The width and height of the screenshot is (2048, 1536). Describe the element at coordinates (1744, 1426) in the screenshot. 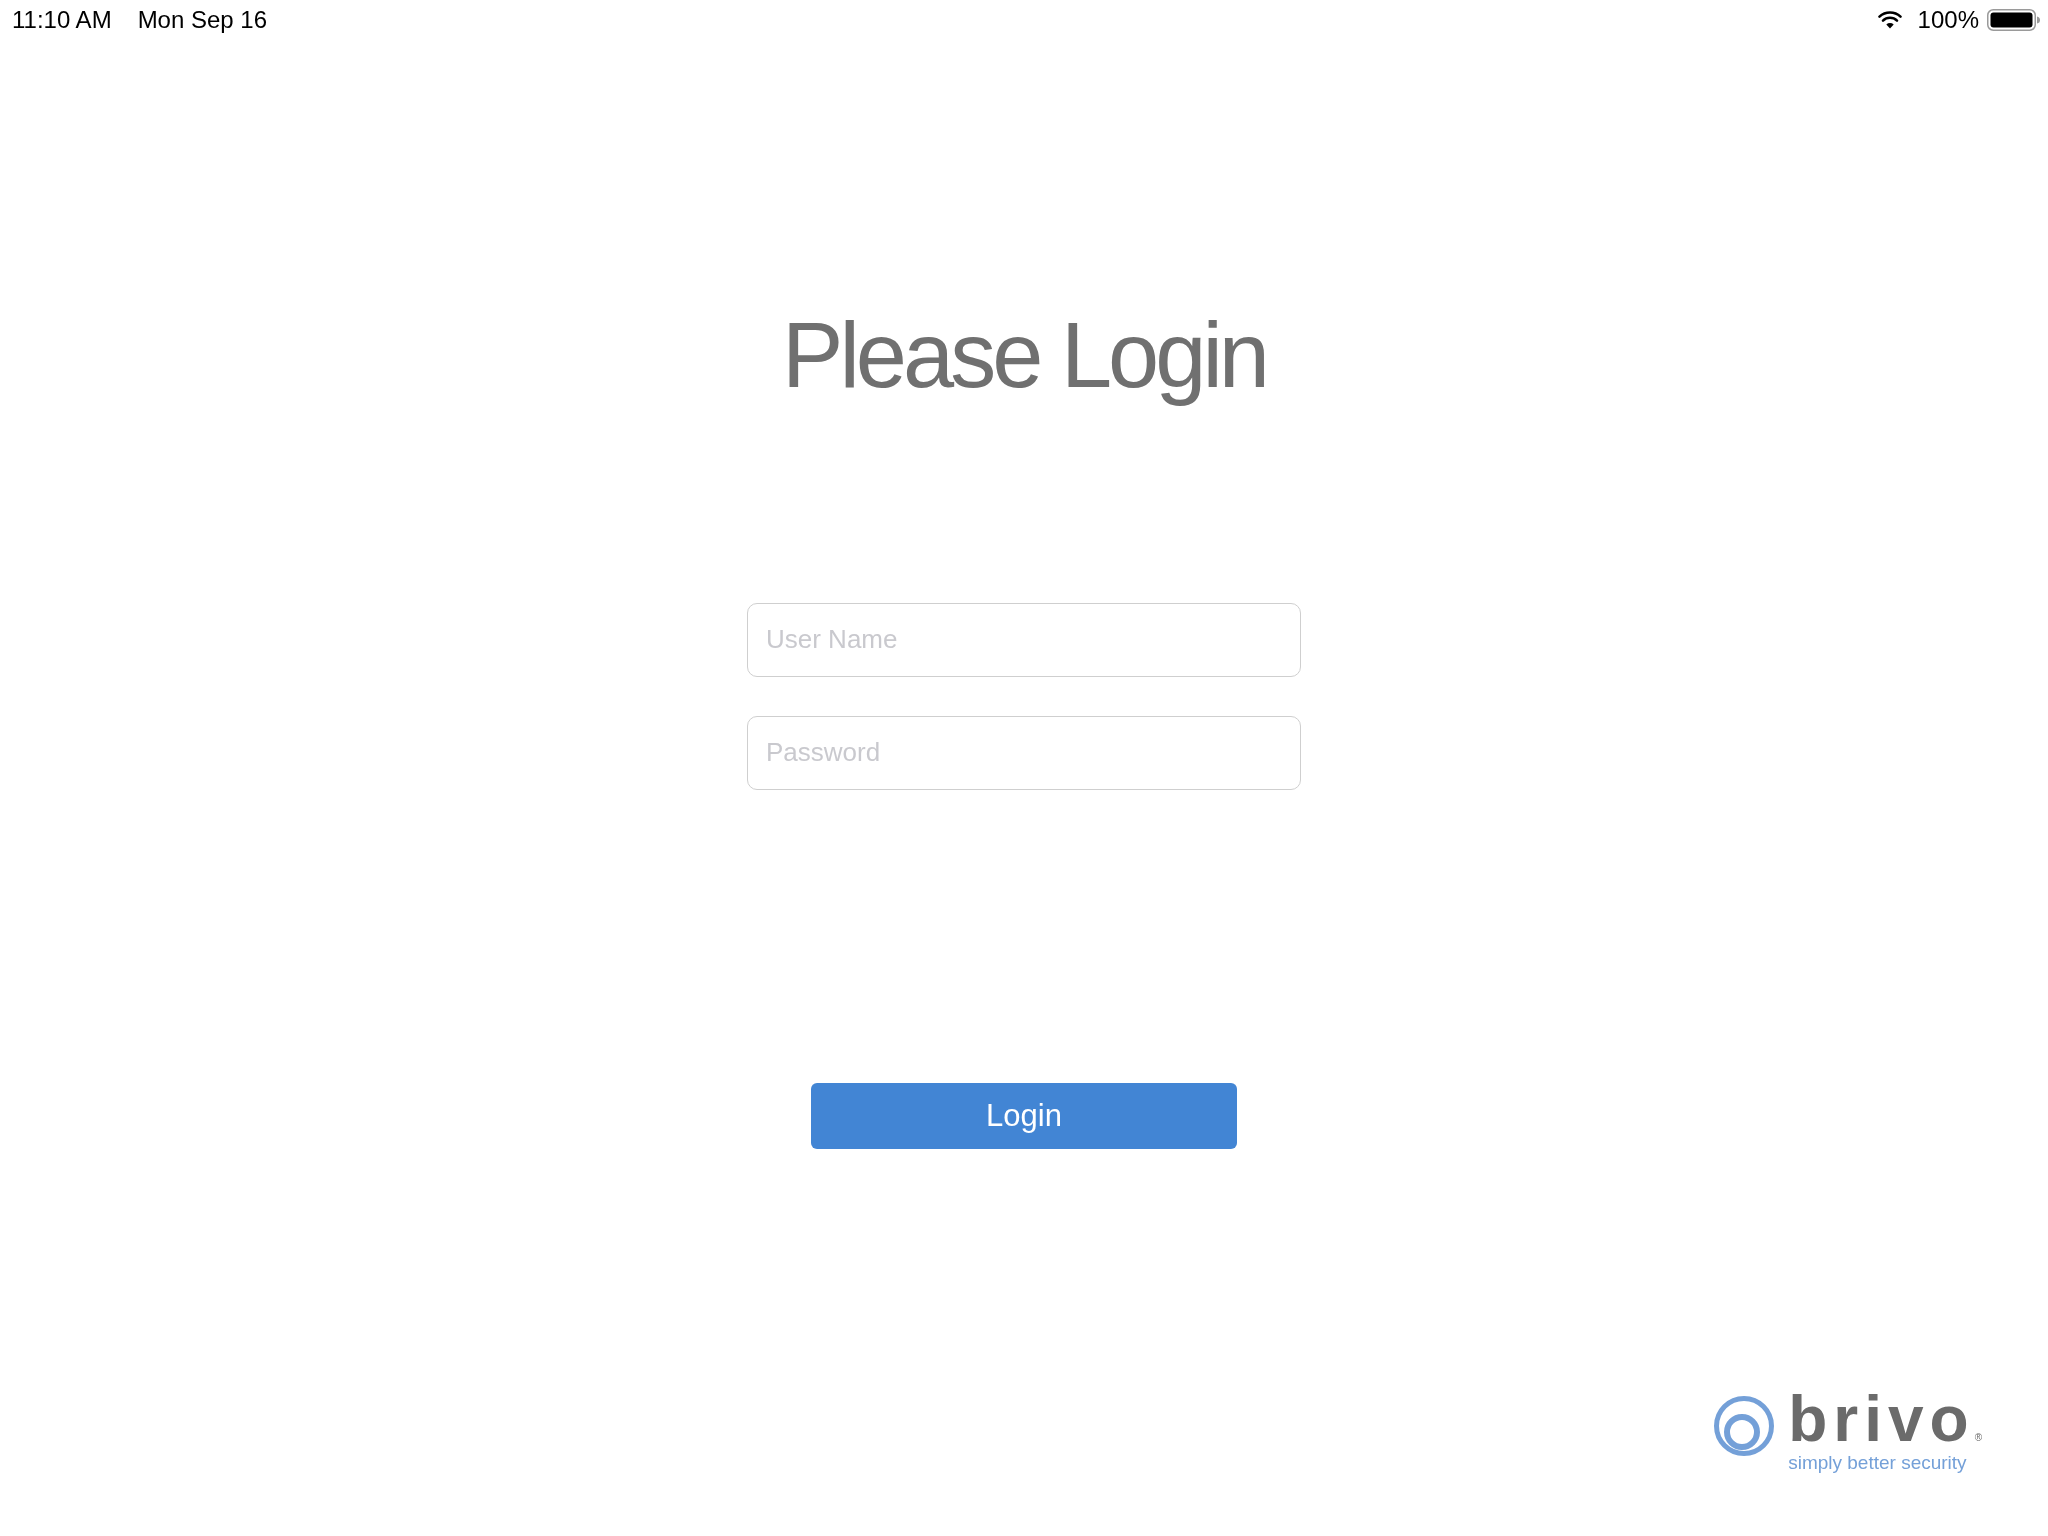

I see `ring-logo-icon` at that location.